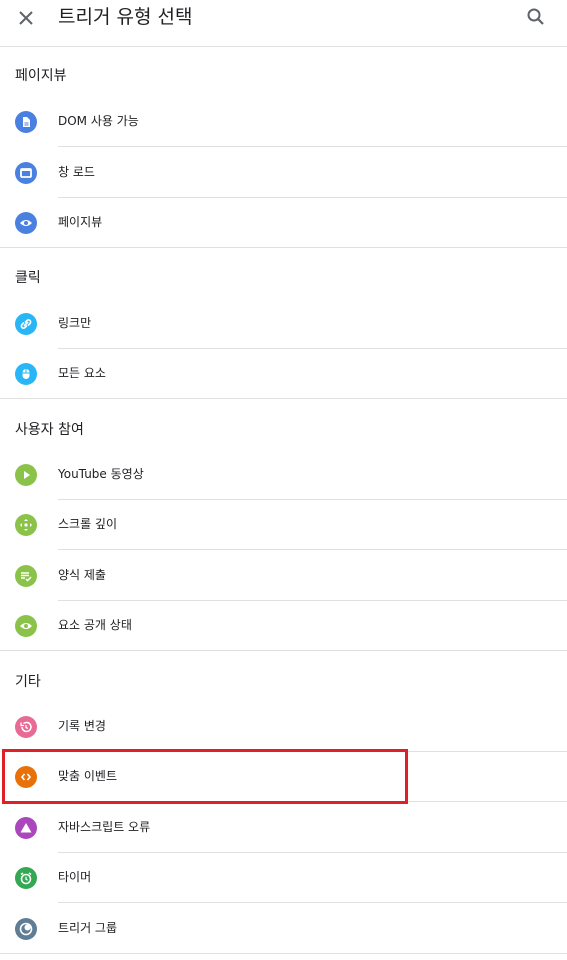 Image resolution: width=567 pixels, height=960 pixels. What do you see at coordinates (283, 929) in the screenshot?
I see `trigger-item-trigger-group: 트리거 그룹` at bounding box center [283, 929].